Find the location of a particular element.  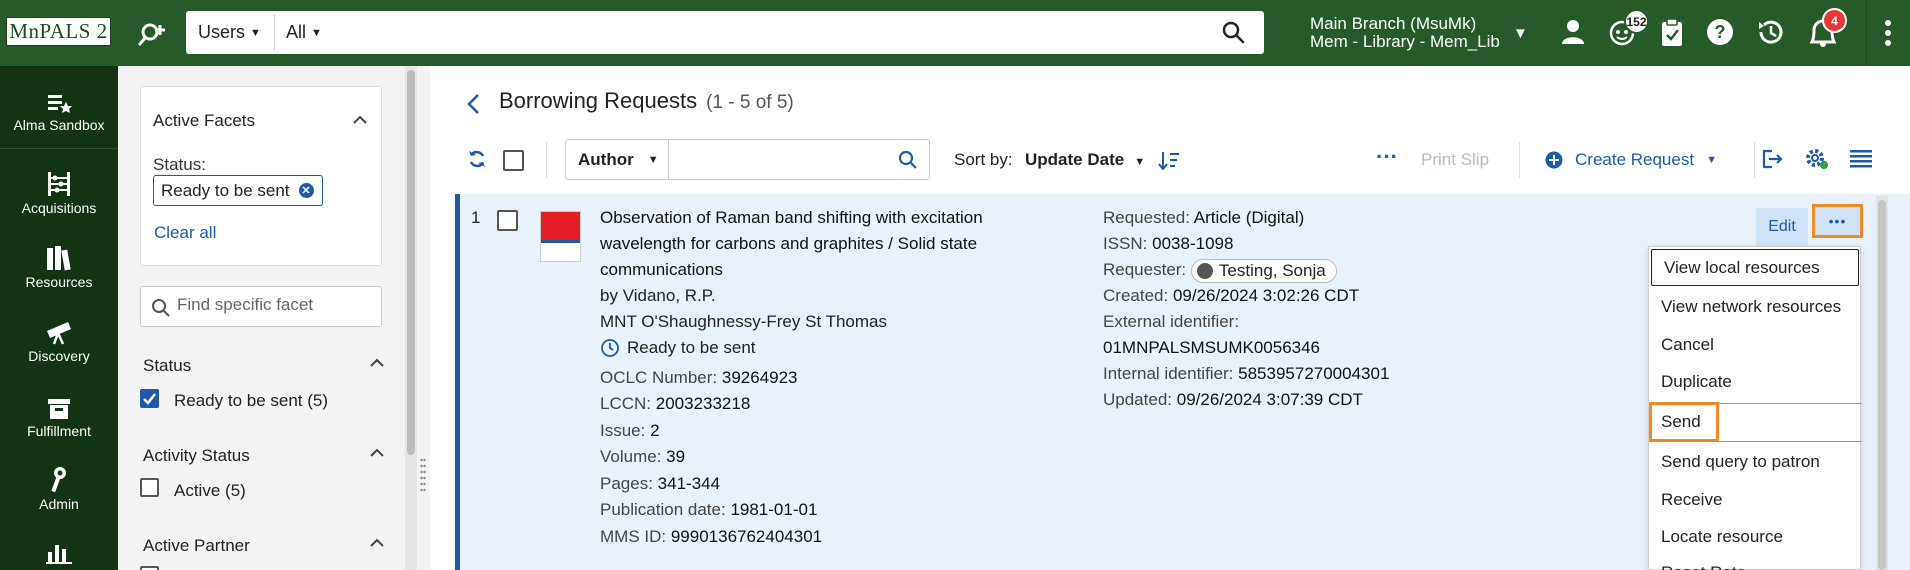

logo: MnPALS 2 is located at coordinates (58, 31).